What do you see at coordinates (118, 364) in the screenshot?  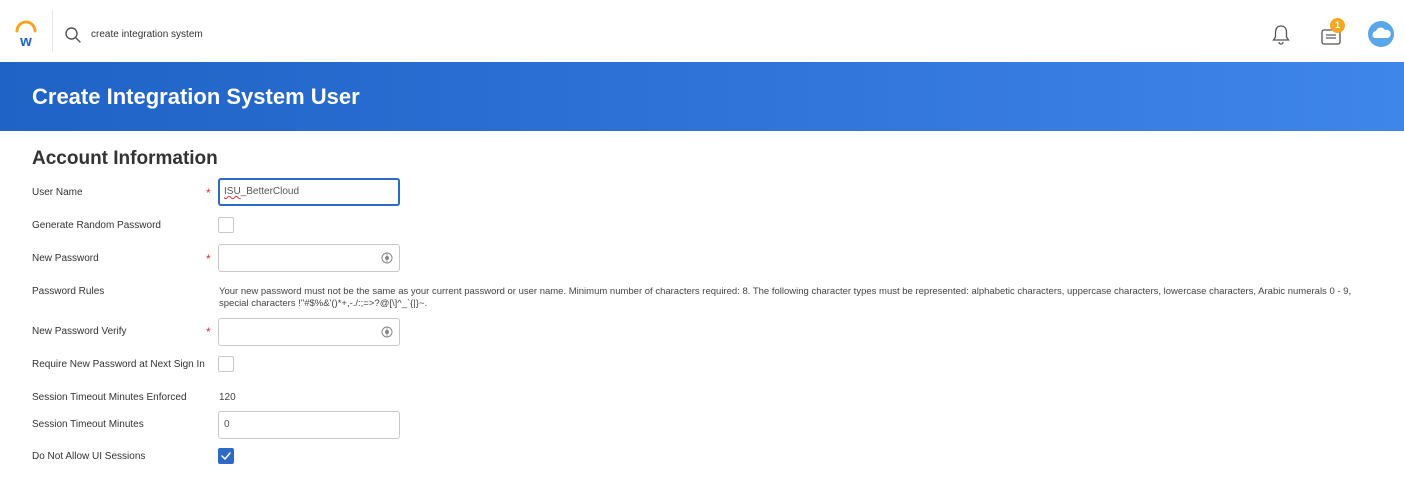 I see `require-new-password-label: Require New Password at Next Sign In` at bounding box center [118, 364].